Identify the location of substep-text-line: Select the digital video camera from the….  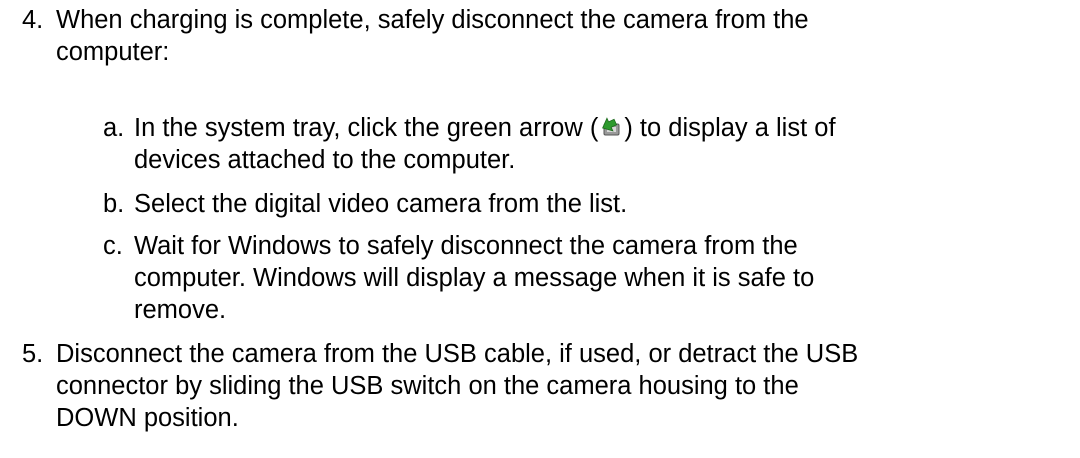
(381, 204).